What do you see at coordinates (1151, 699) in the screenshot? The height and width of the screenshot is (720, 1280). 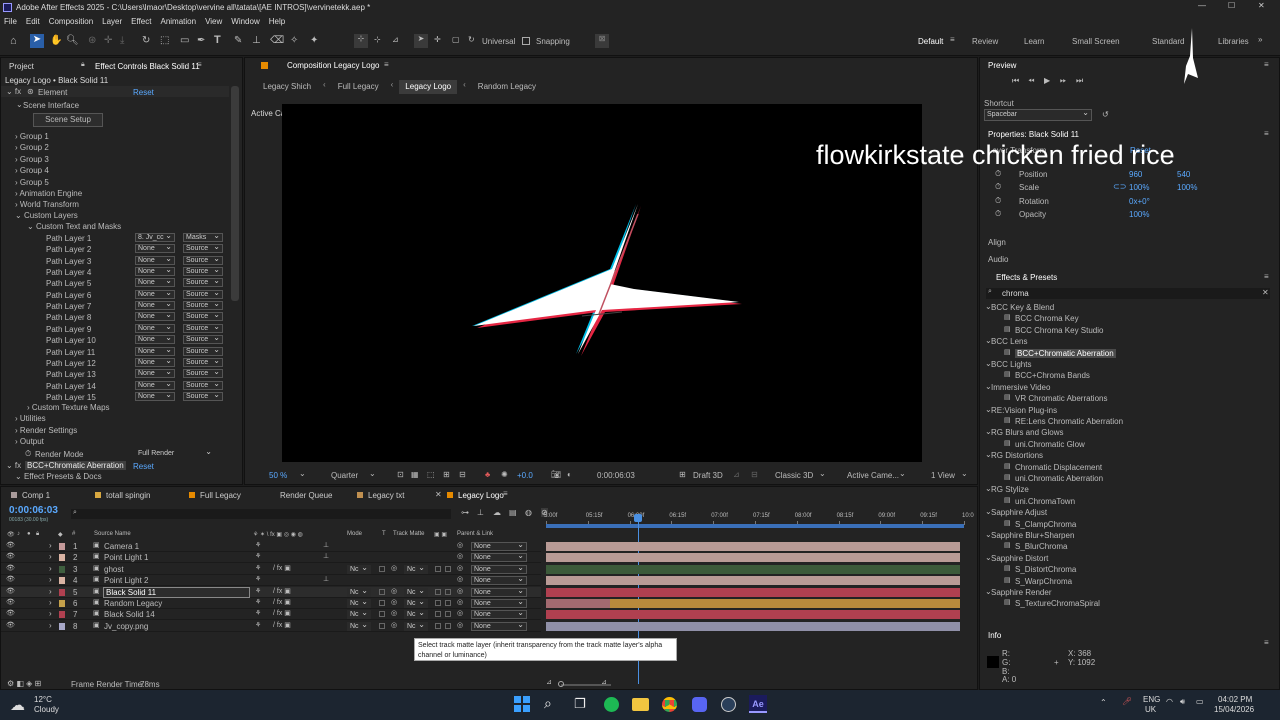 I see `language-label: ENG` at bounding box center [1151, 699].